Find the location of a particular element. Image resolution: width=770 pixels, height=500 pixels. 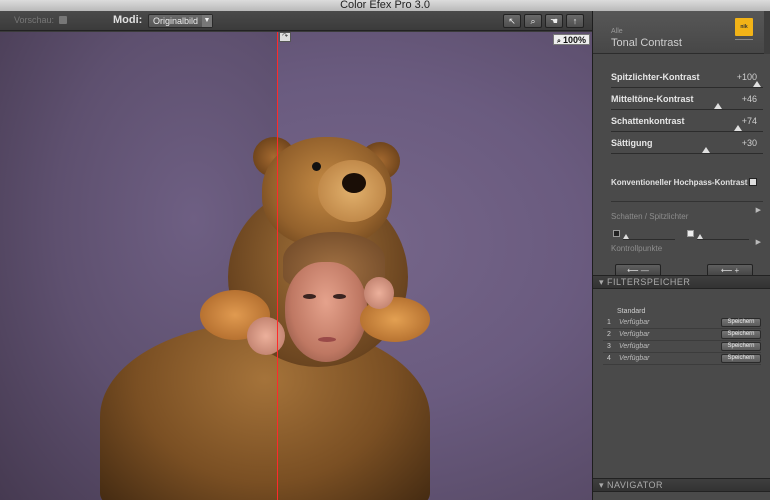

highpass-checkbox is located at coordinates (753, 182).